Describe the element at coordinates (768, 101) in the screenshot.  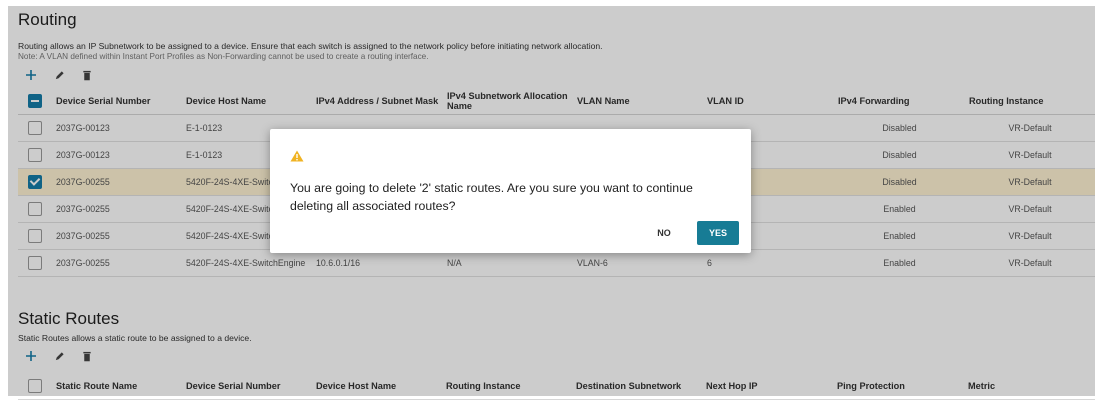
I see `column-header: VLAN ID` at that location.